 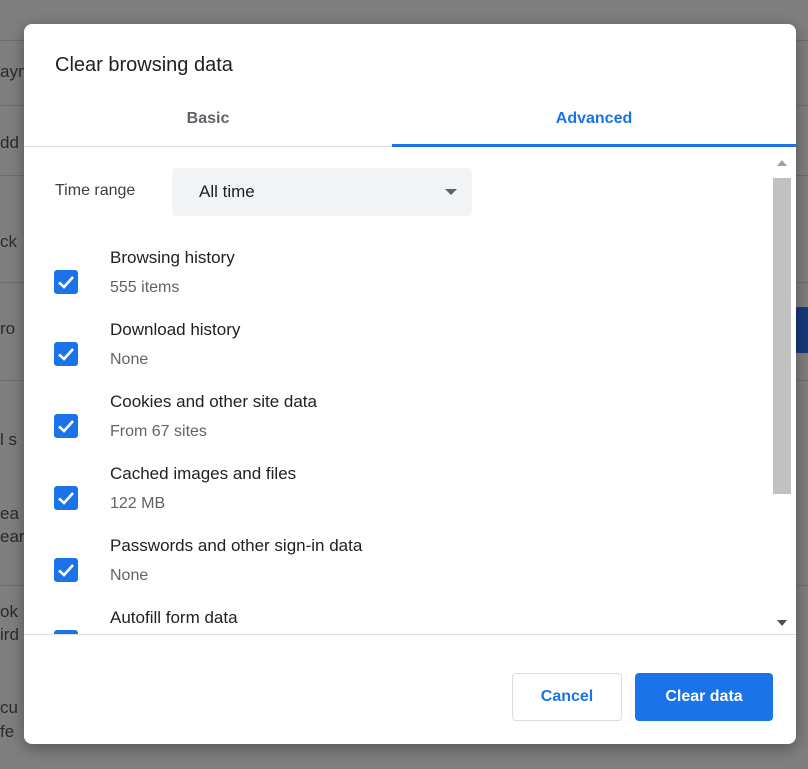 What do you see at coordinates (203, 473) in the screenshot?
I see `option-title: Cached images and files` at bounding box center [203, 473].